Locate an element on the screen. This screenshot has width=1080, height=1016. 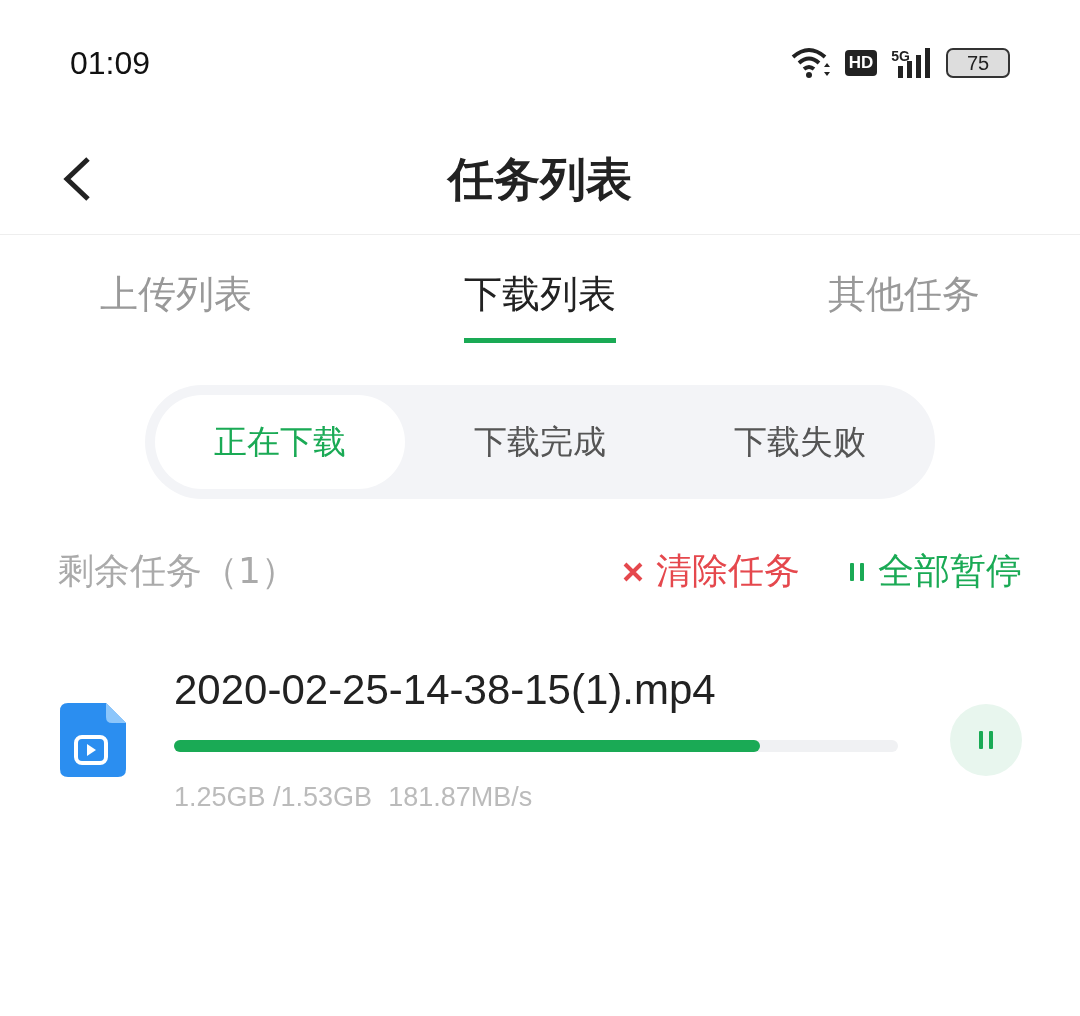
segment-tab: 下载失败 is located at coordinates (800, 442).